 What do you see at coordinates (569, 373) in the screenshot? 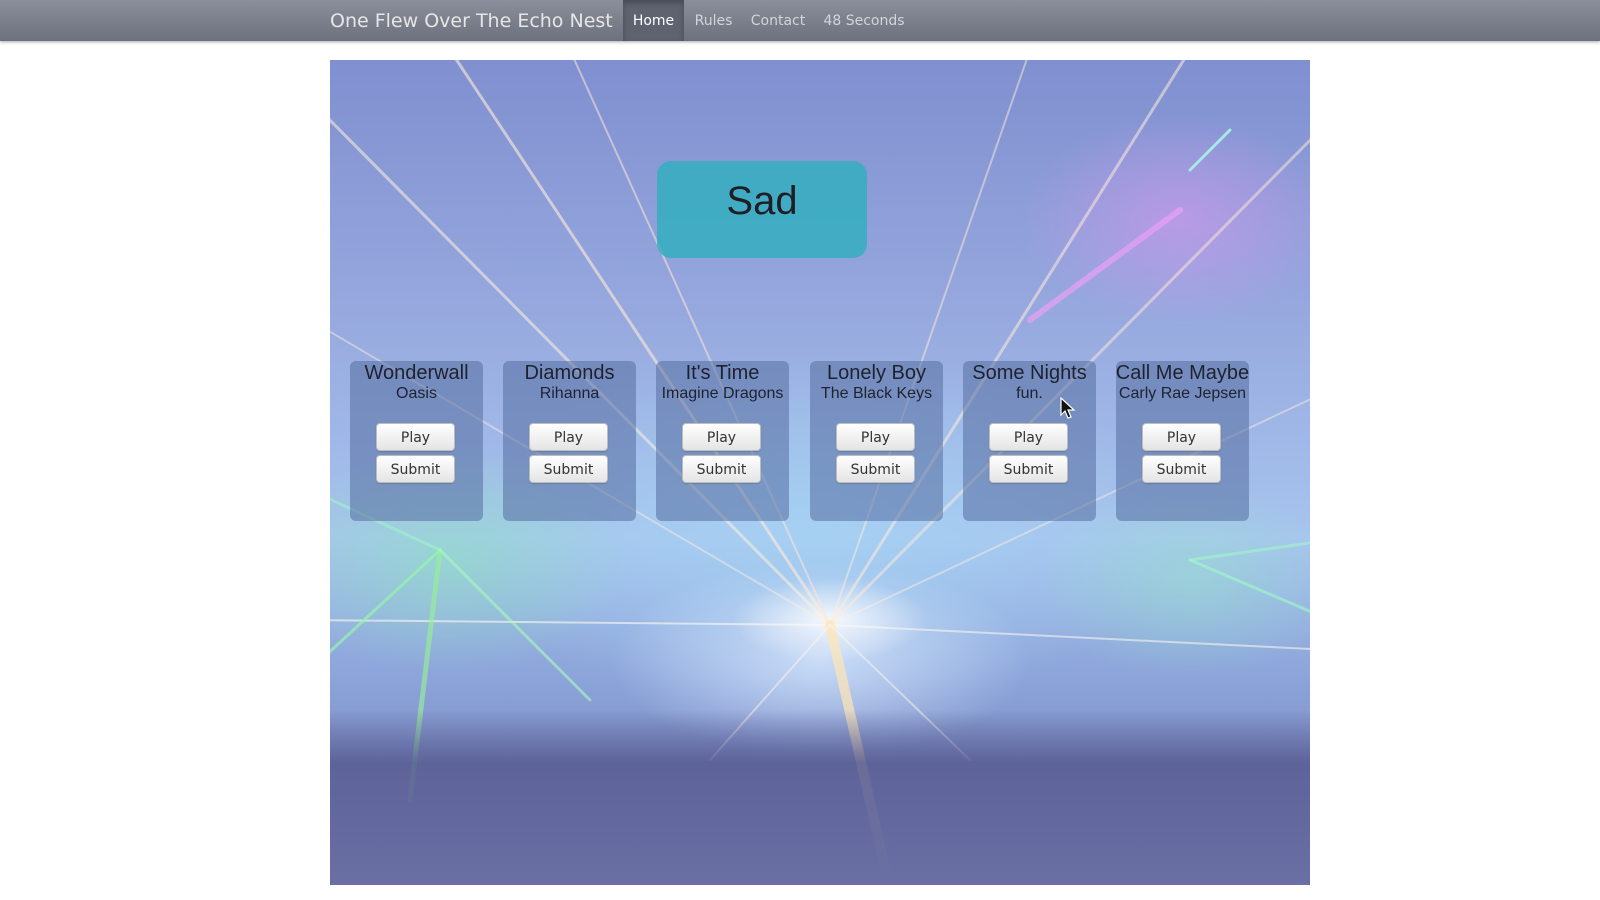
I see `song-title: Diamonds` at bounding box center [569, 373].